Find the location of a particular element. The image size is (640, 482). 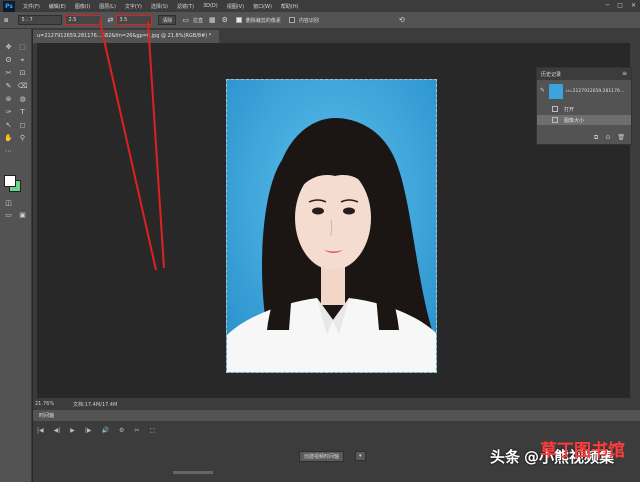

watermark-brand: 头条 is located at coordinates (505, 457).